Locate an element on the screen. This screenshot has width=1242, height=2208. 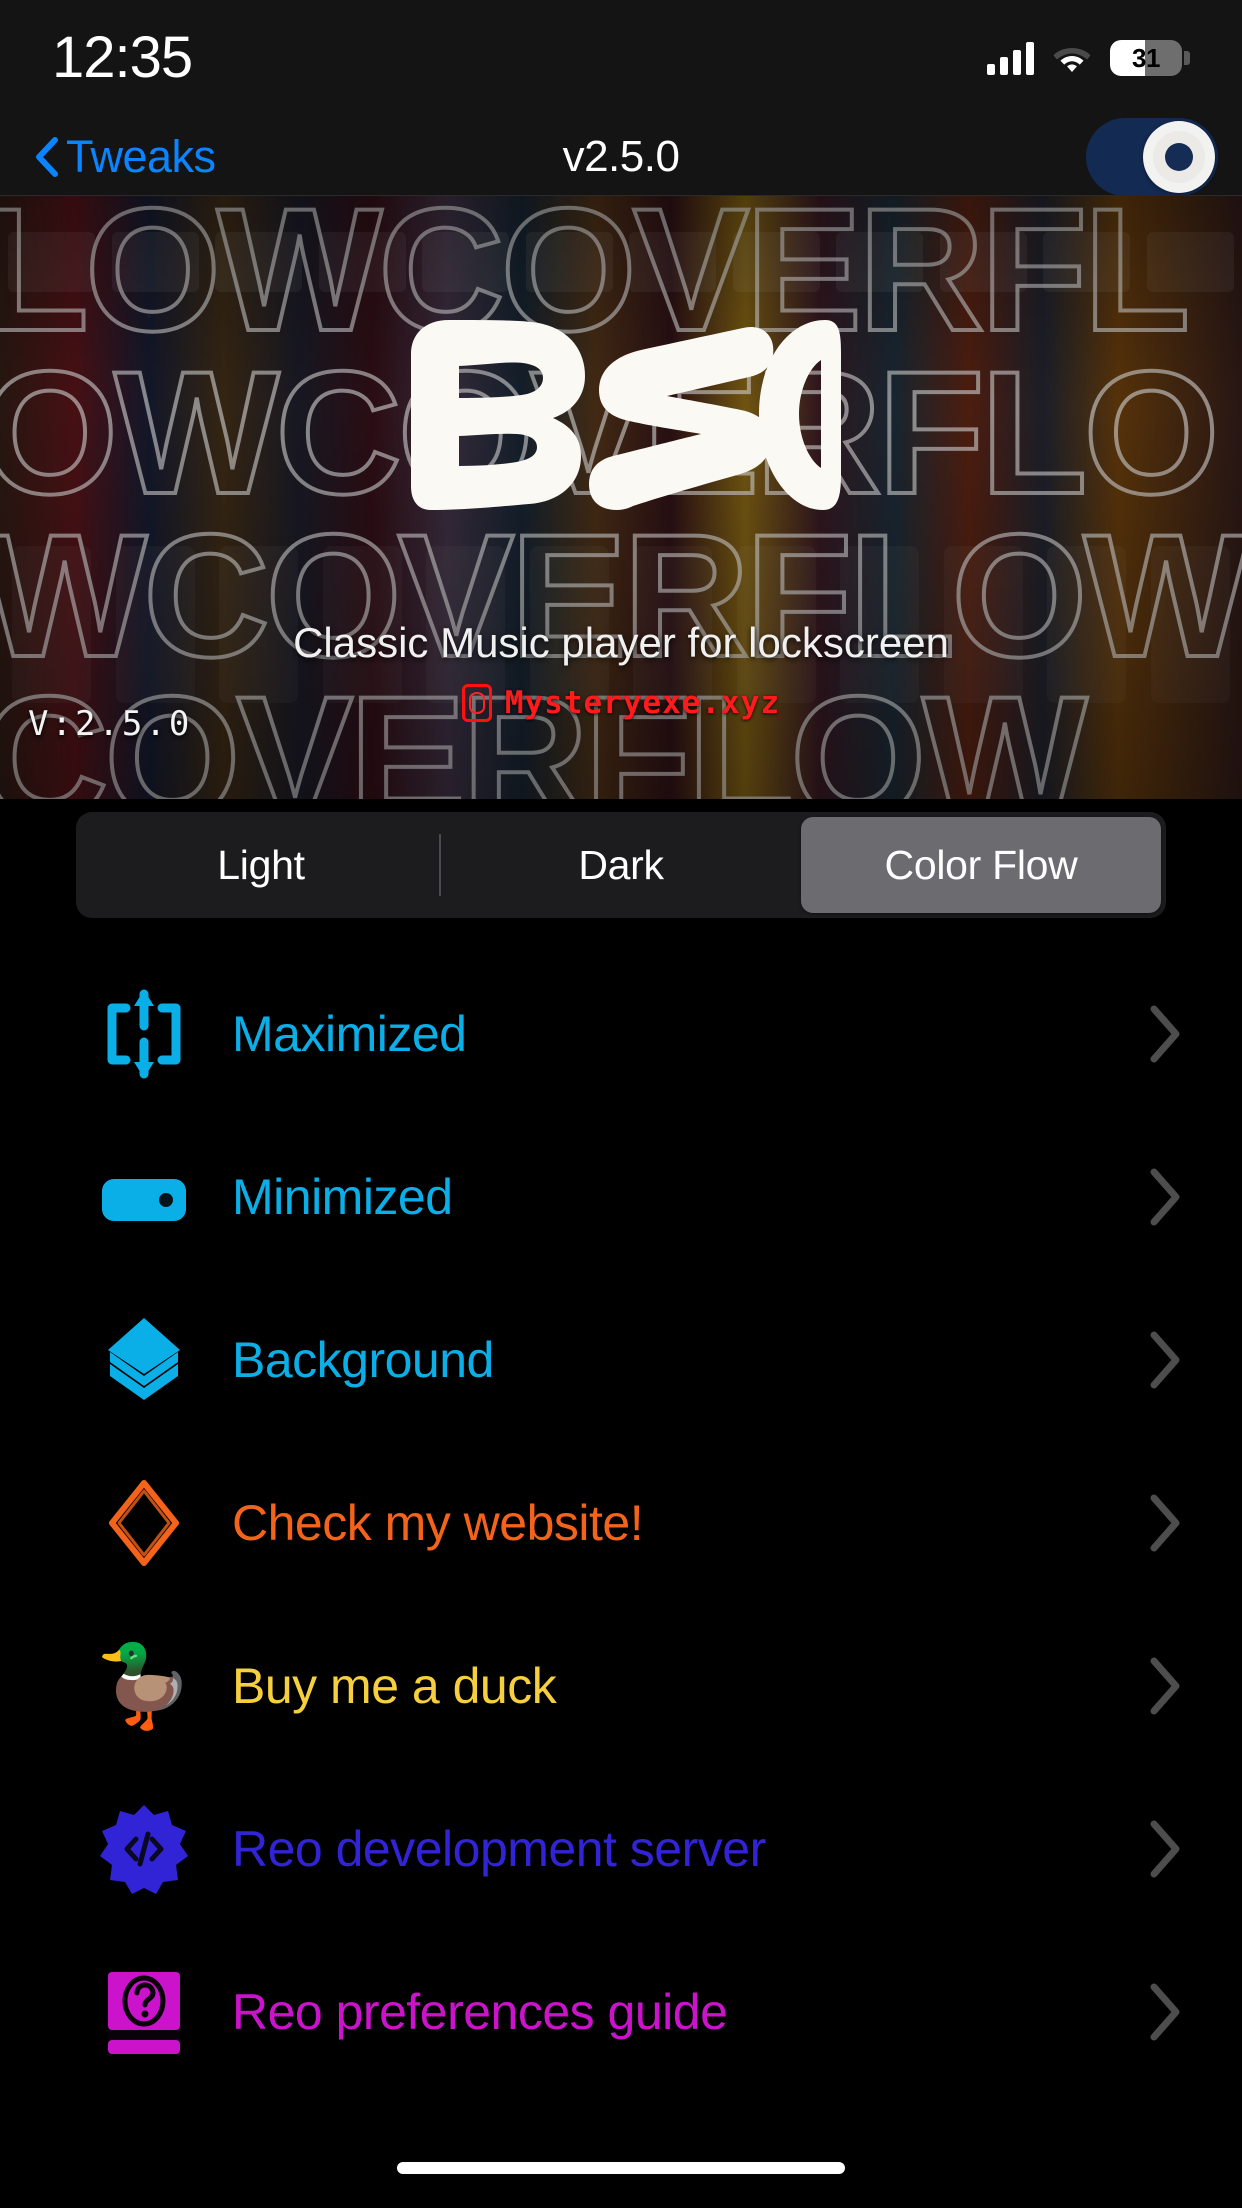
list-item-label: Reo preferences guide is located at coordinates (480, 2011).